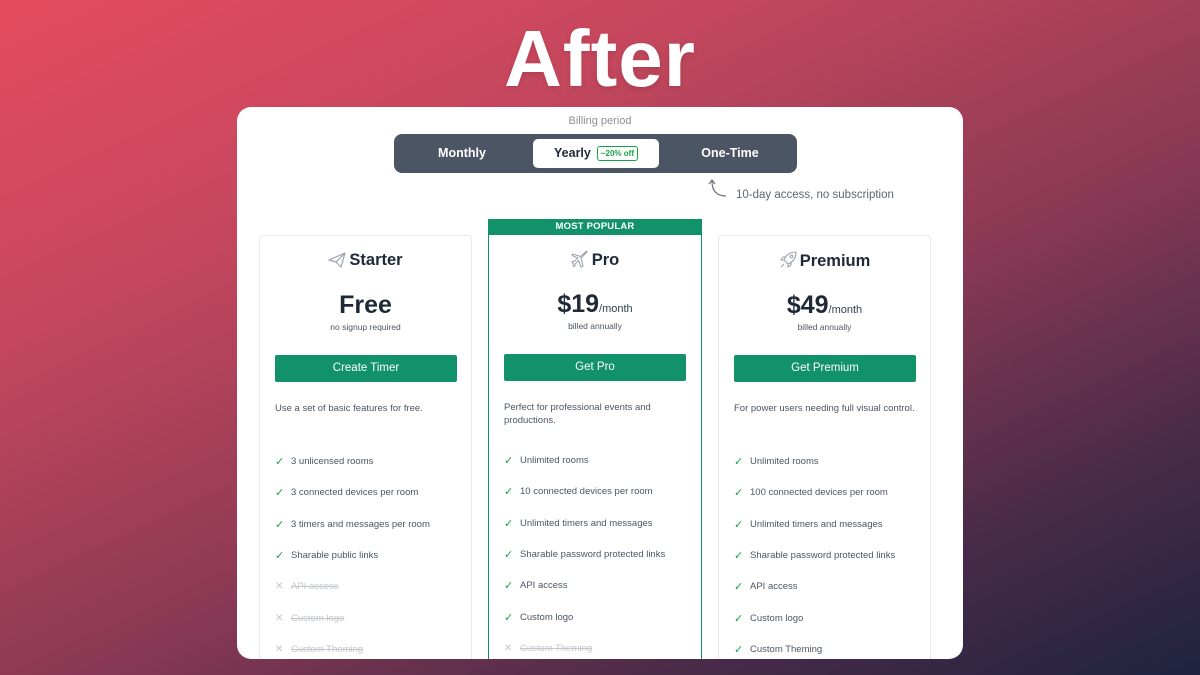 This screenshot has height=675, width=1200. What do you see at coordinates (835, 261) in the screenshot?
I see `plan-name: Premium` at bounding box center [835, 261].